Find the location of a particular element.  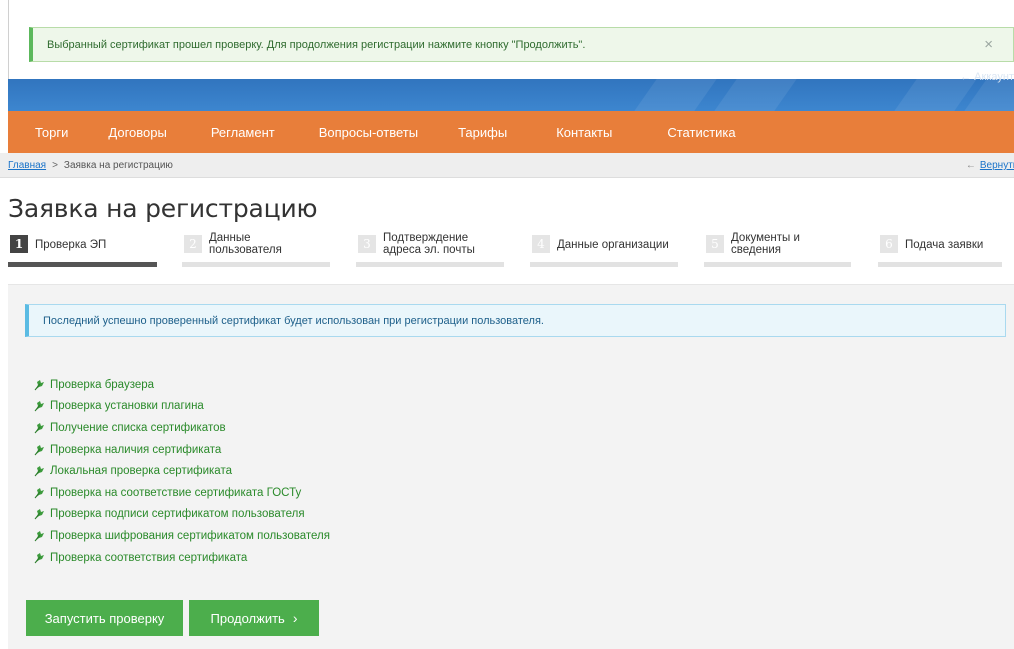

check-item-label: Проверка наличия сертификата is located at coordinates (136, 449).